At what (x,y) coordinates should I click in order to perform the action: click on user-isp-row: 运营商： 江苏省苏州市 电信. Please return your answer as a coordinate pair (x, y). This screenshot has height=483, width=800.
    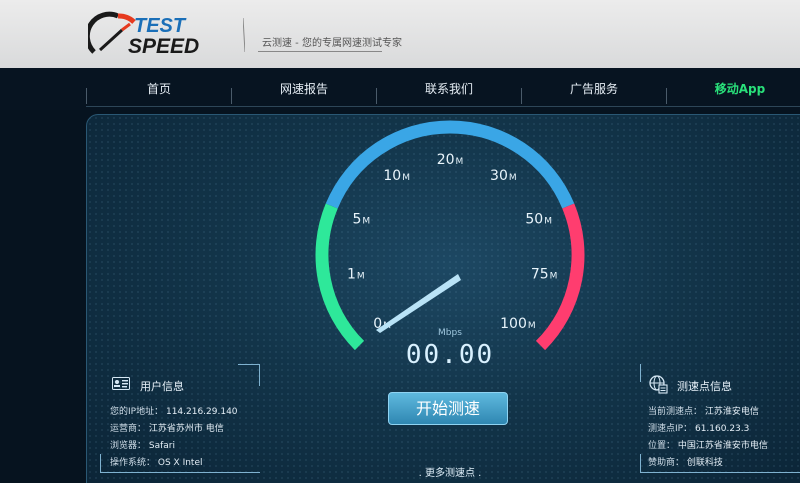
    Looking at the image, I should click on (167, 429).